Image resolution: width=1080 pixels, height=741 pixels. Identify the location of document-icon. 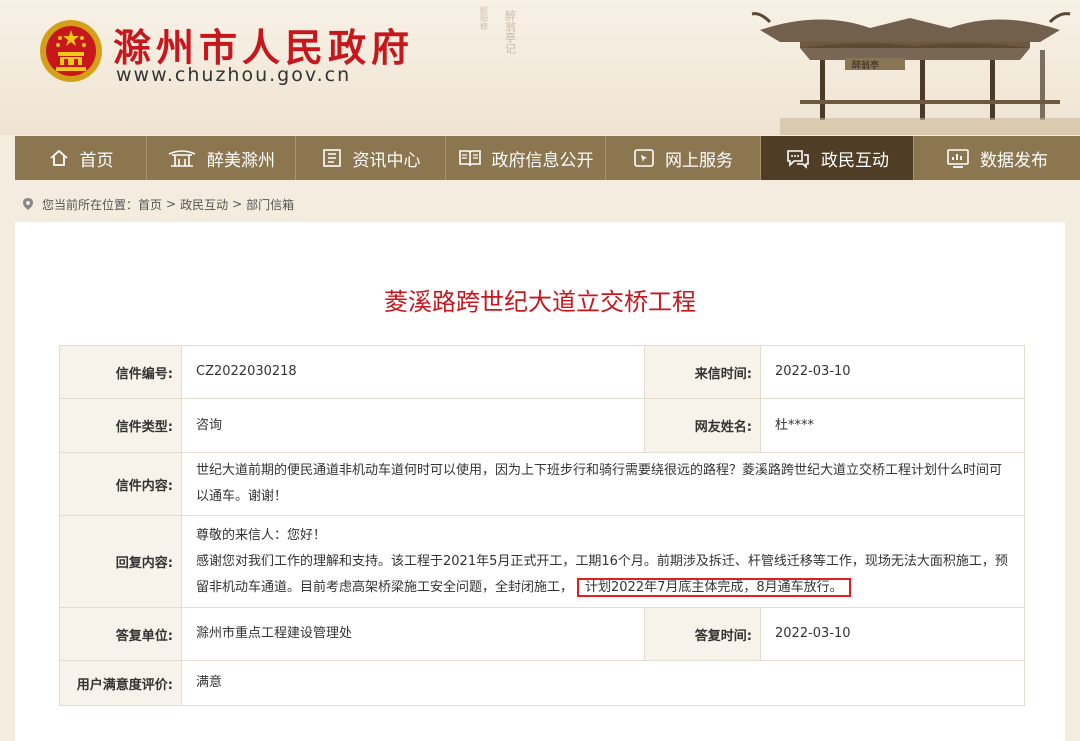
(331, 158).